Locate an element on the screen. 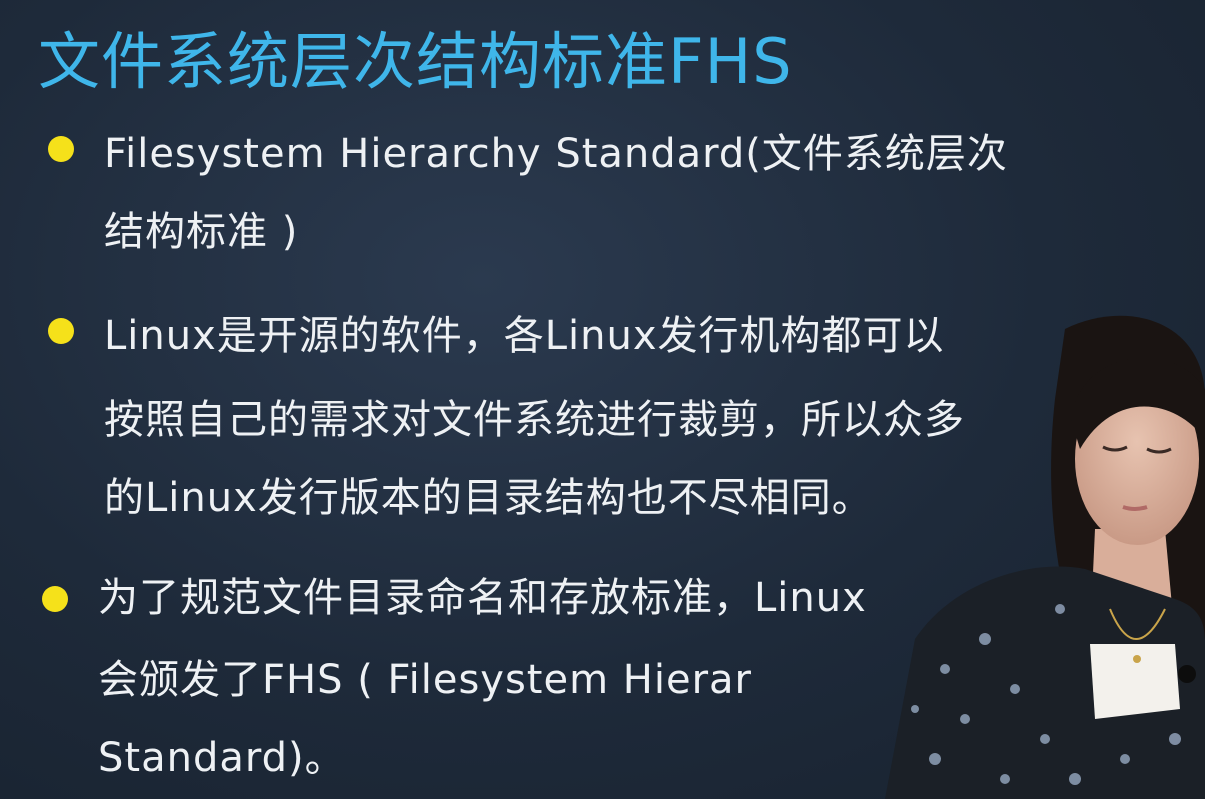  bullet-line: Linux是开源的软件，各Linux发行机构都可以 is located at coordinates (524, 336).